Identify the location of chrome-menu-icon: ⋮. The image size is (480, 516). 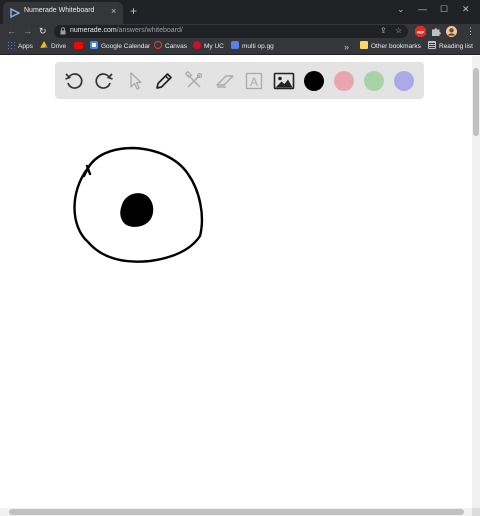
(470, 31).